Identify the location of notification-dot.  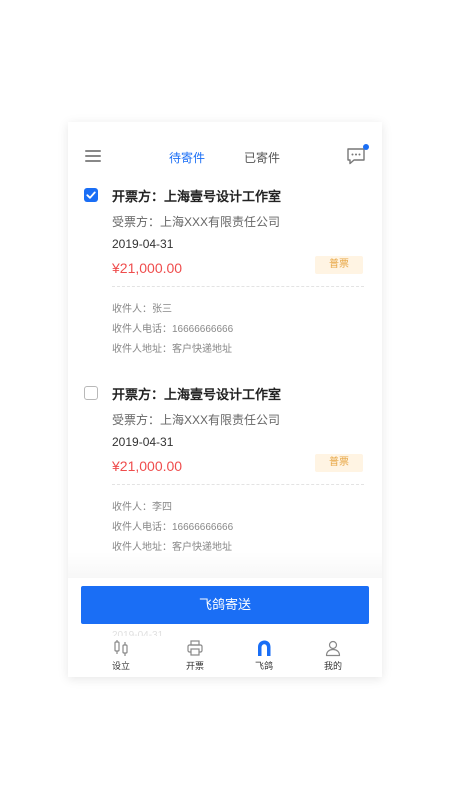
(366, 147).